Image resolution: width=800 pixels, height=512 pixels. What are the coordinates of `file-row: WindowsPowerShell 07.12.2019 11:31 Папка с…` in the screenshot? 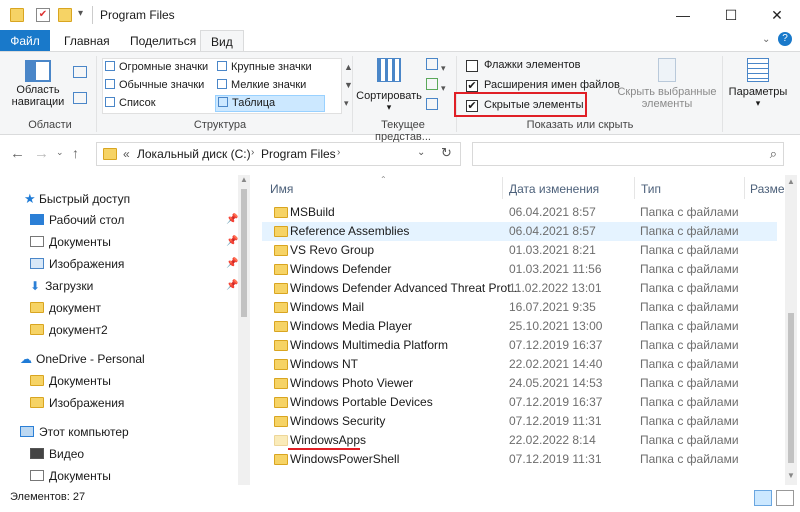 It's located at (519, 459).